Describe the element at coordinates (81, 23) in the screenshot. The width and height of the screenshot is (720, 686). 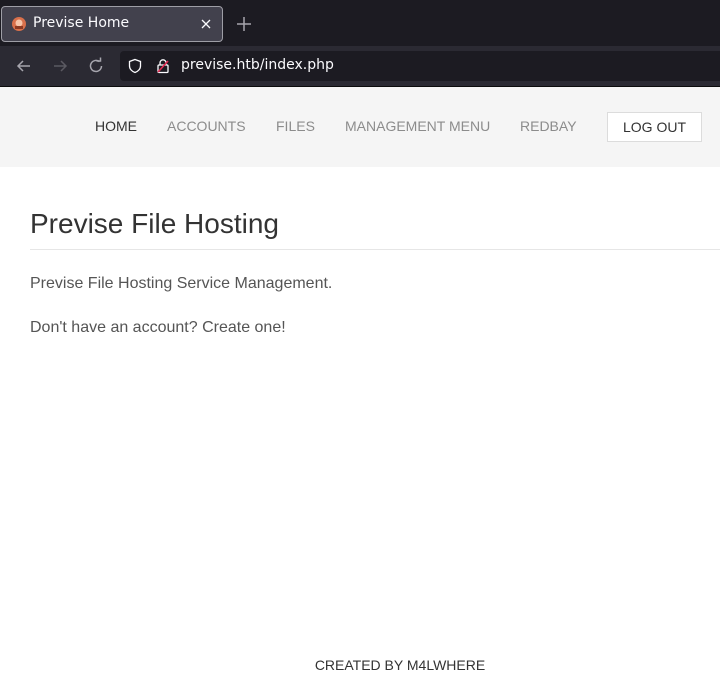
I see `tab-title: Previse Home` at that location.